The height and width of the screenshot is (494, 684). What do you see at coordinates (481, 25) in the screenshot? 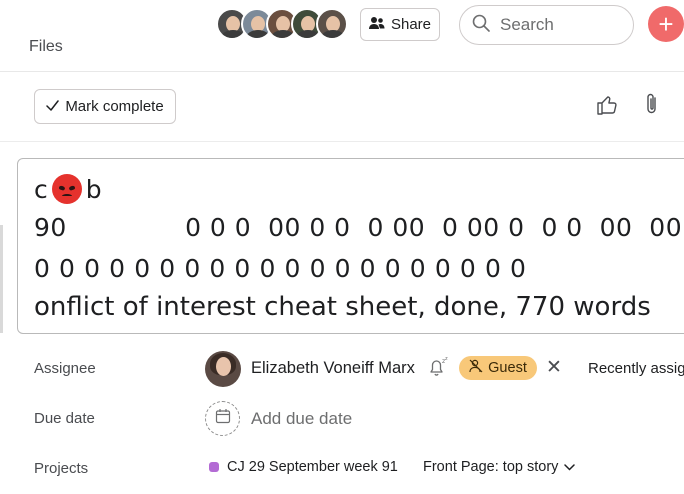
I see `search-icon` at bounding box center [481, 25].